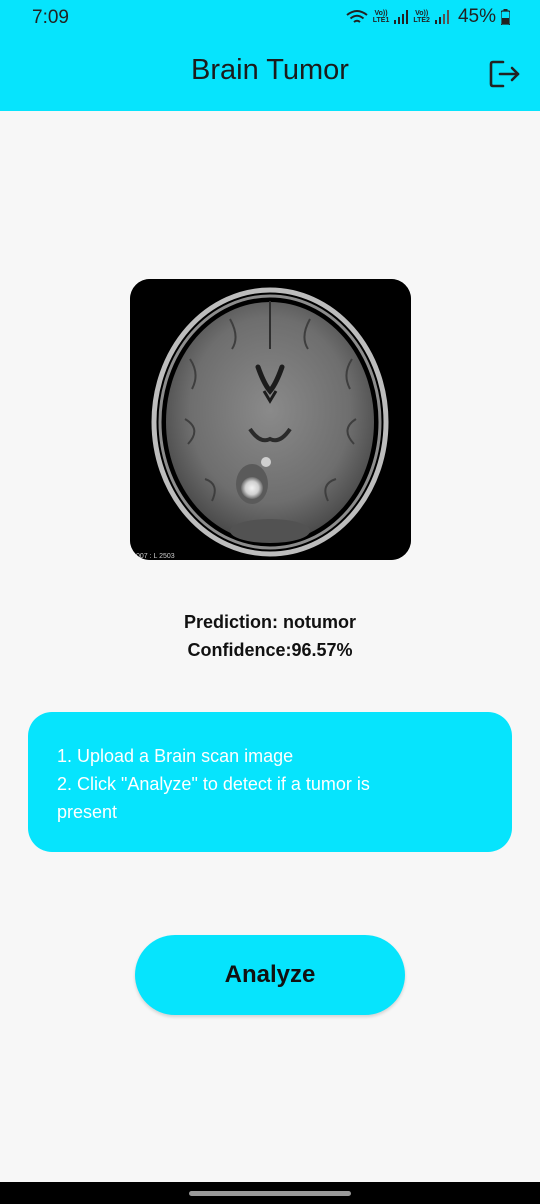 This screenshot has width=540, height=1204. I want to click on mri-image: 007 : L 2503, so click(270, 419).